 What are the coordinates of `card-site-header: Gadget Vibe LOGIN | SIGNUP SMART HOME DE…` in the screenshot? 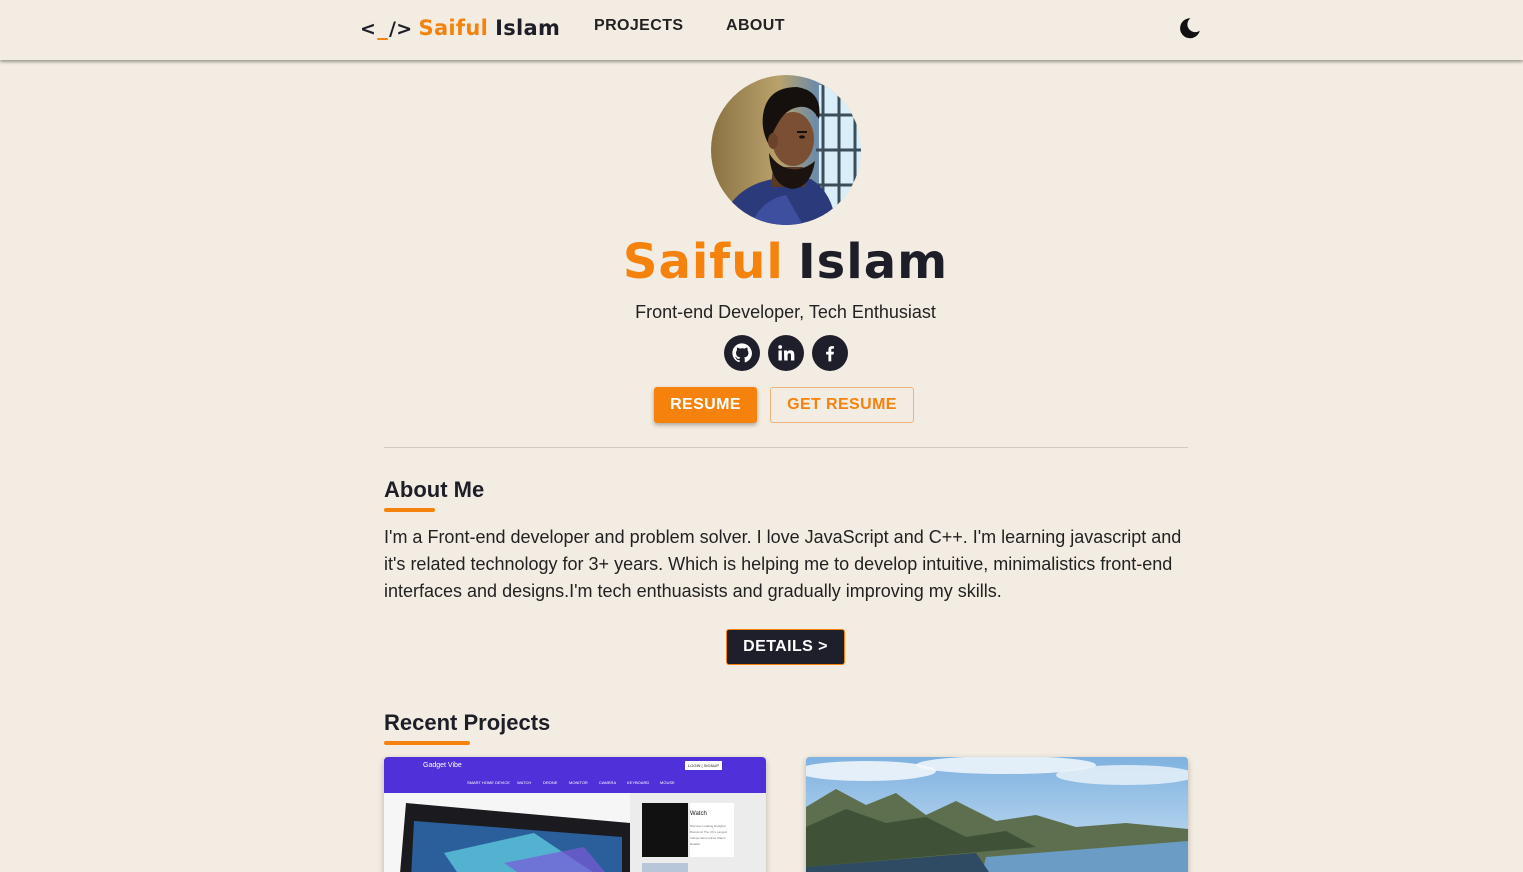 It's located at (575, 775).